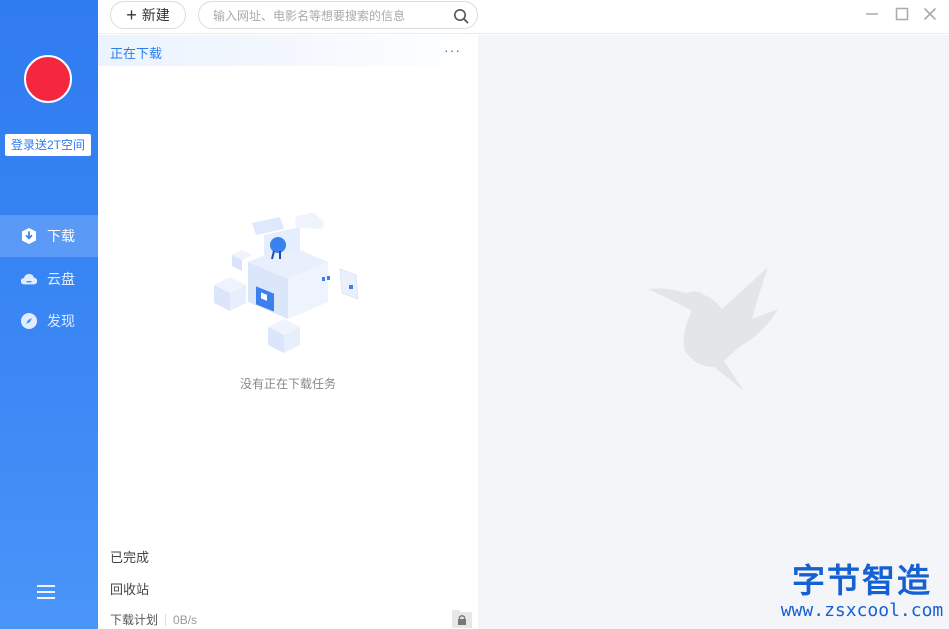 This screenshot has height=629, width=949. What do you see at coordinates (902, 14) in the screenshot?
I see `maximize-icon` at bounding box center [902, 14].